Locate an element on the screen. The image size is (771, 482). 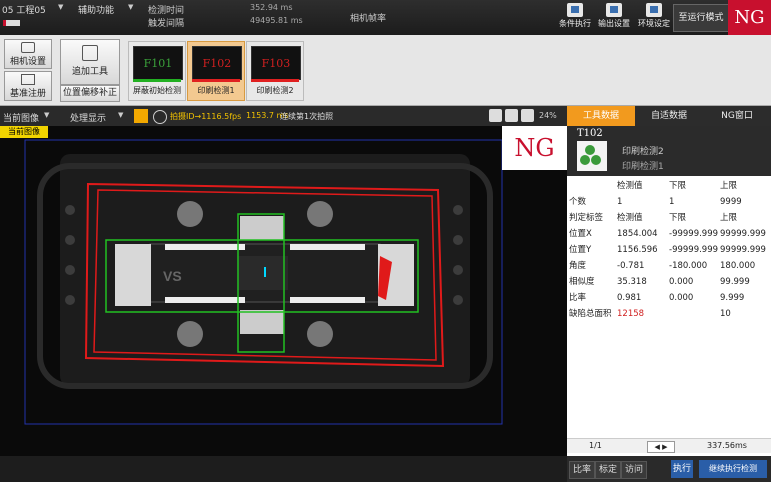
tool-header: T102 印刷检测2 印刷检测1 is located at coordinates (669, 151).